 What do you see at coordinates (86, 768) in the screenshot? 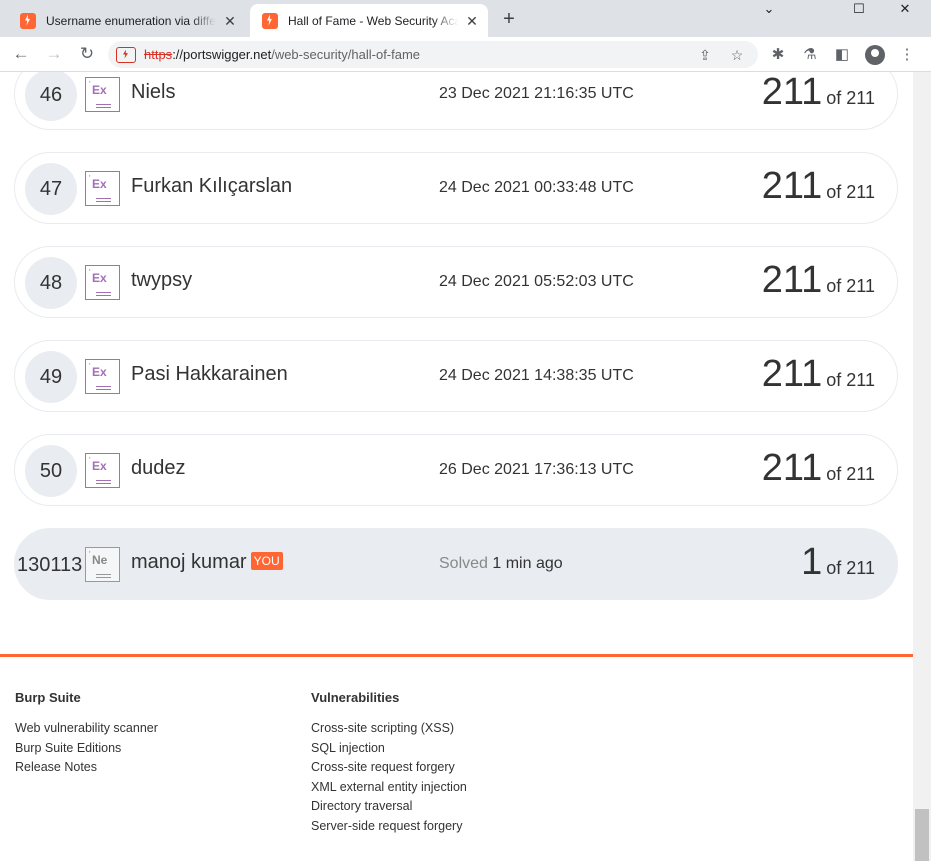
I see `footer-link: Release Notes` at bounding box center [86, 768].